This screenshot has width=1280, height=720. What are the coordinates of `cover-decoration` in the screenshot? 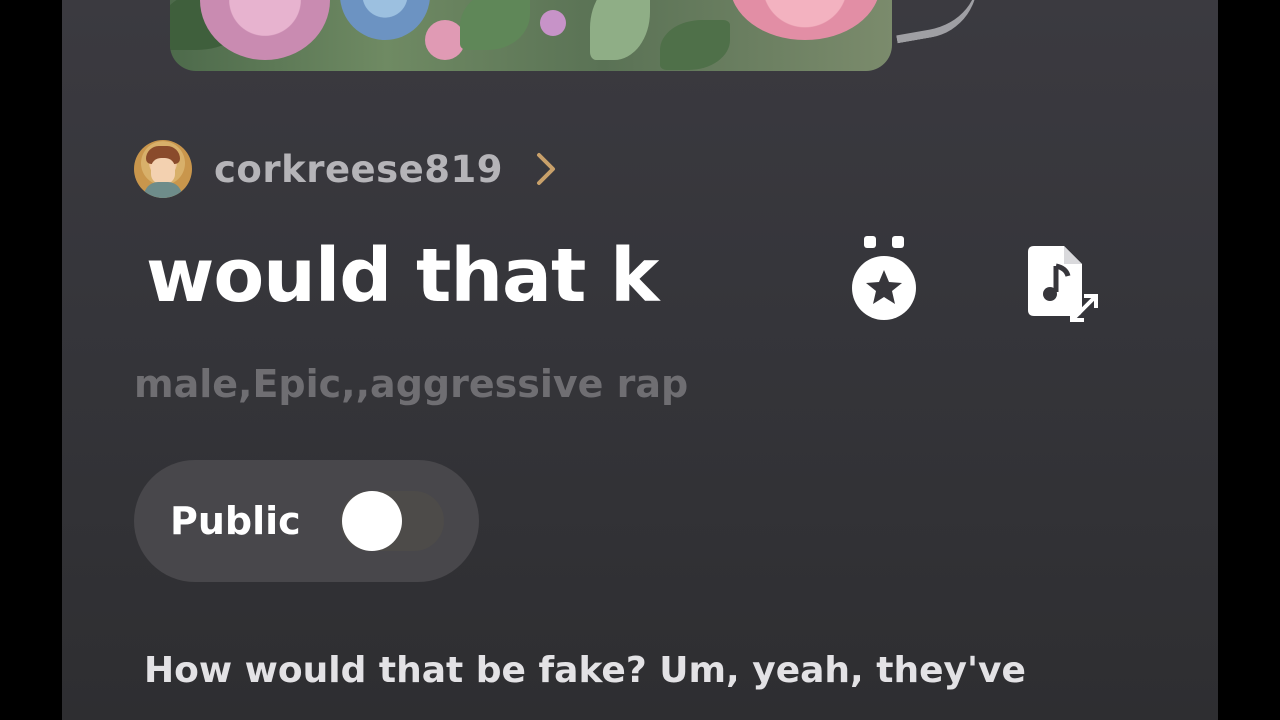 It's located at (937, 22).